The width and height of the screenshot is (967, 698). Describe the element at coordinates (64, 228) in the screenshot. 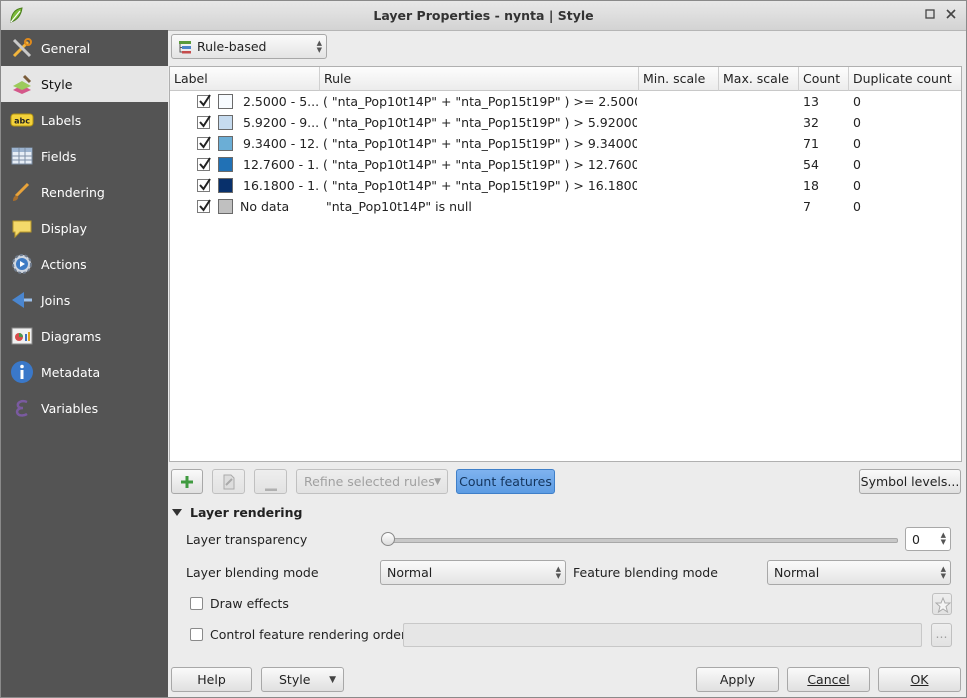

I see `sidebar-item-label: Display` at that location.